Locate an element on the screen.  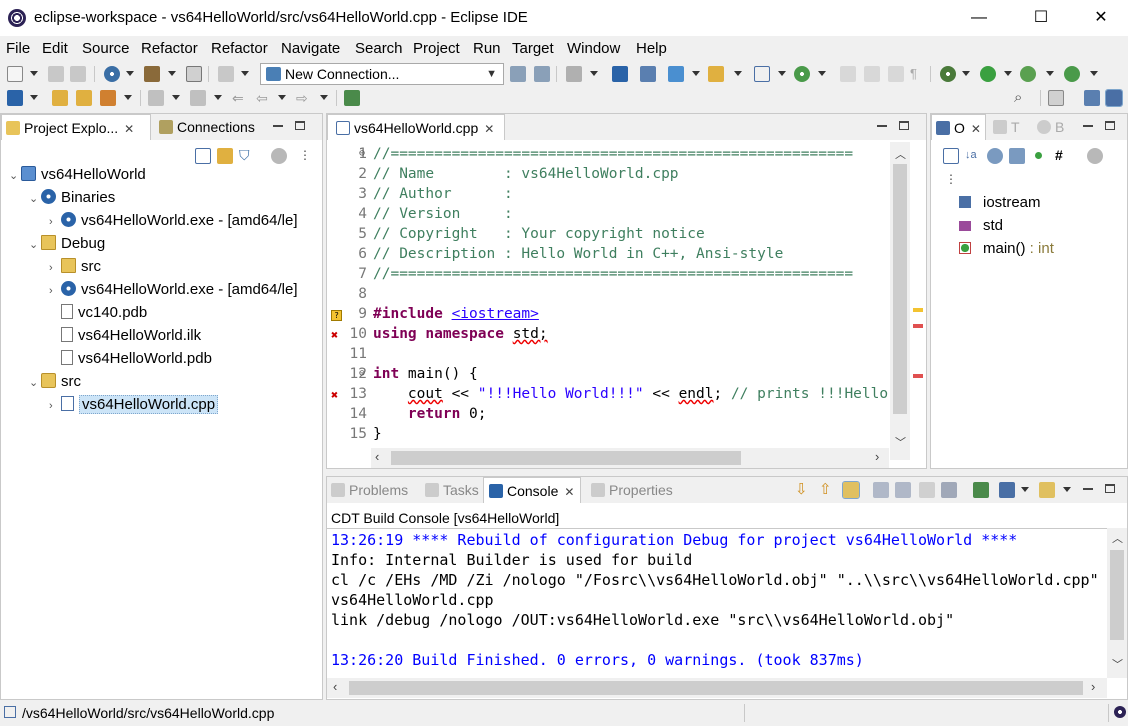
filter-icon: ⛉ is located at coordinates (247, 156).